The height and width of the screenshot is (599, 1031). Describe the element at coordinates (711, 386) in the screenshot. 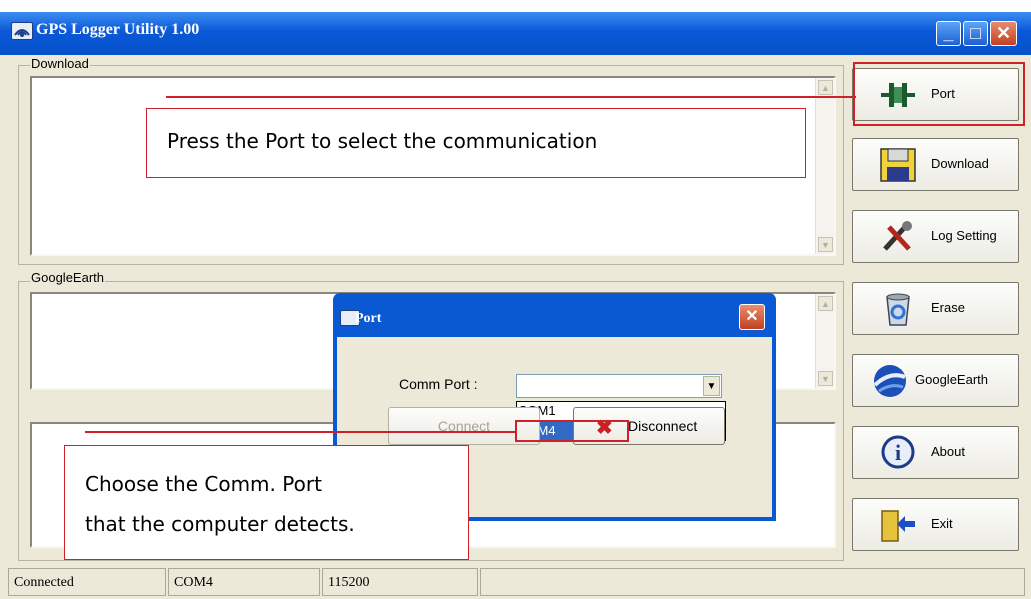

I see `chevron-down-icon: ▼` at that location.